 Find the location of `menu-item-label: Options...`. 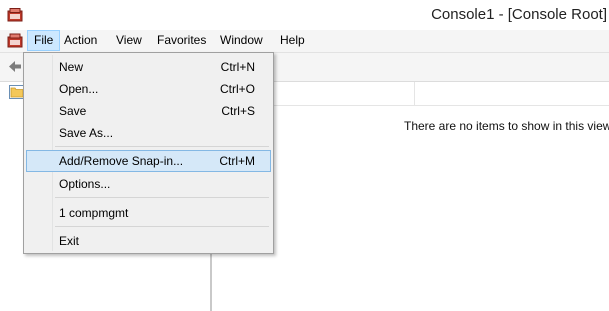

menu-item-label: Options... is located at coordinates (85, 184).